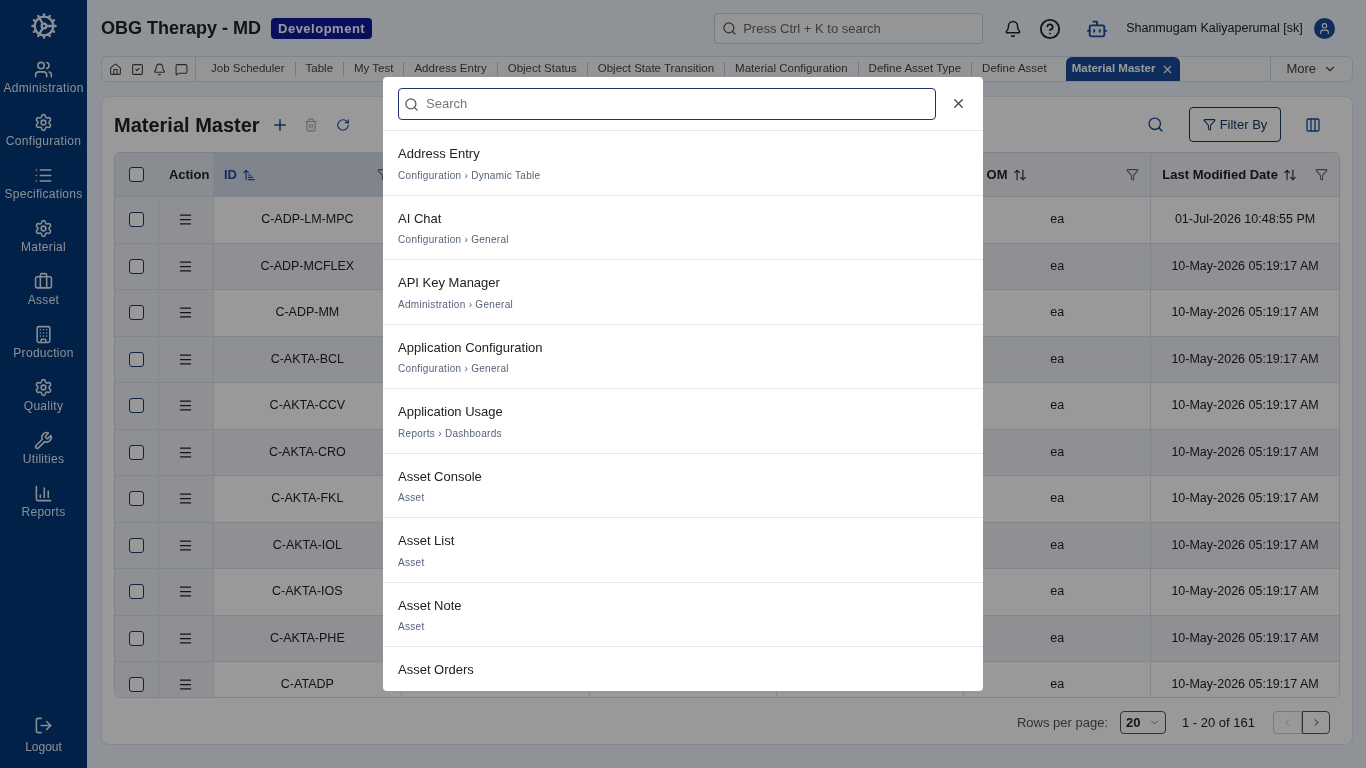 The image size is (1366, 768). I want to click on table-cell-text: C-AKTA-IOL, so click(307, 545).